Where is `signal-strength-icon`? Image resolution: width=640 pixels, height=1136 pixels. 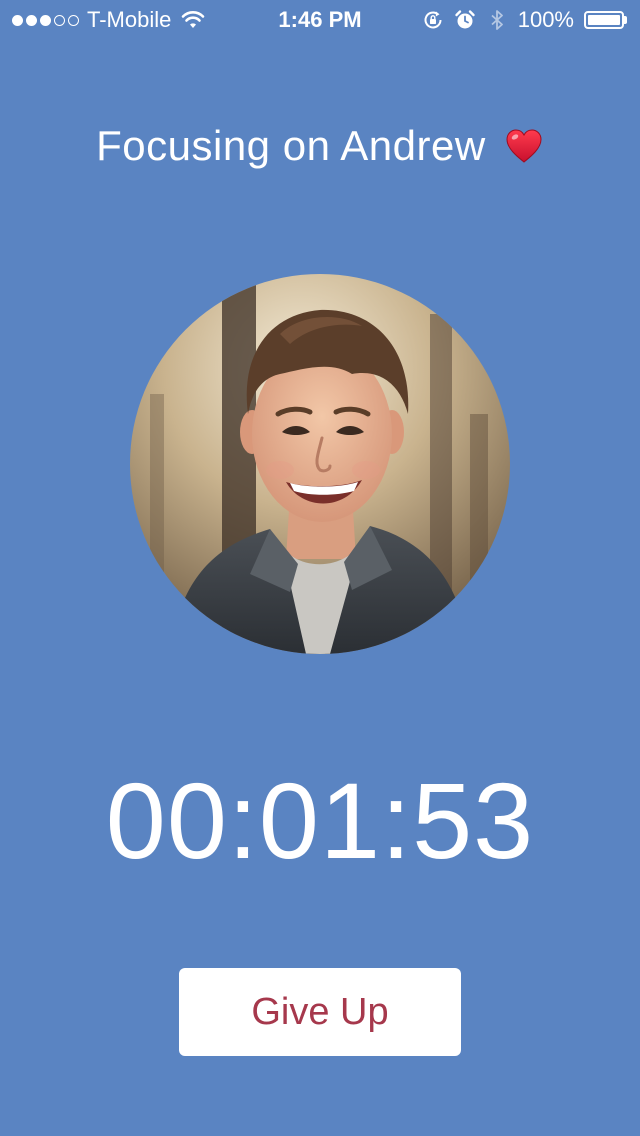
signal-strength-icon is located at coordinates (45, 20).